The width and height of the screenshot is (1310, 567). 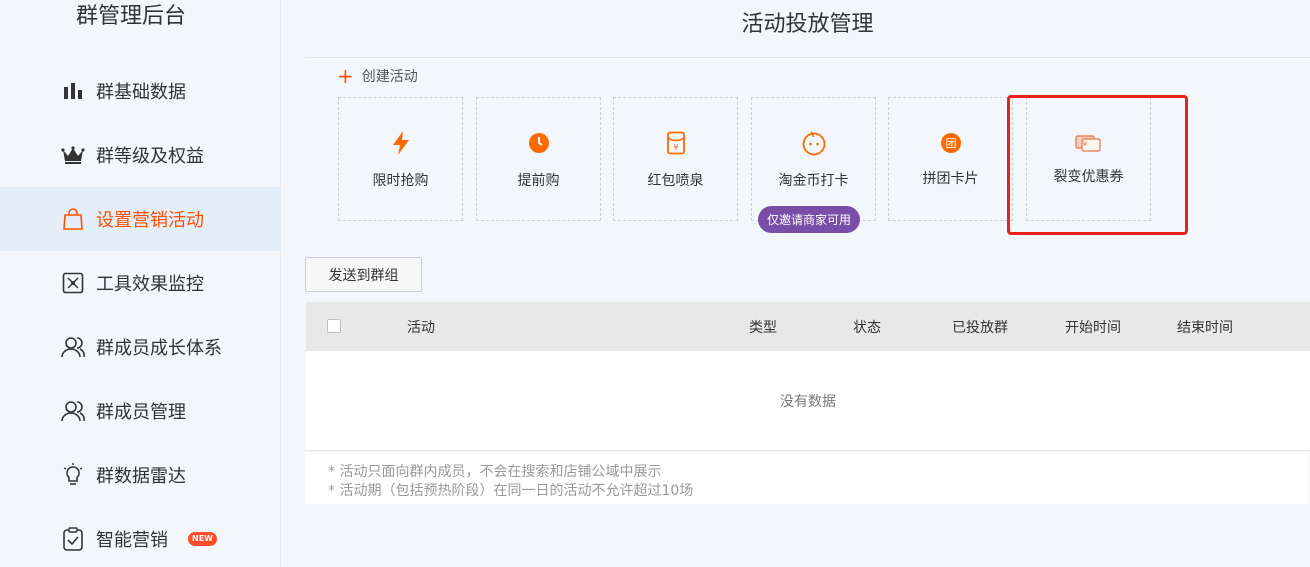 I want to click on sidebar-item-data-radar: 群数据雷达, so click(x=140, y=475).